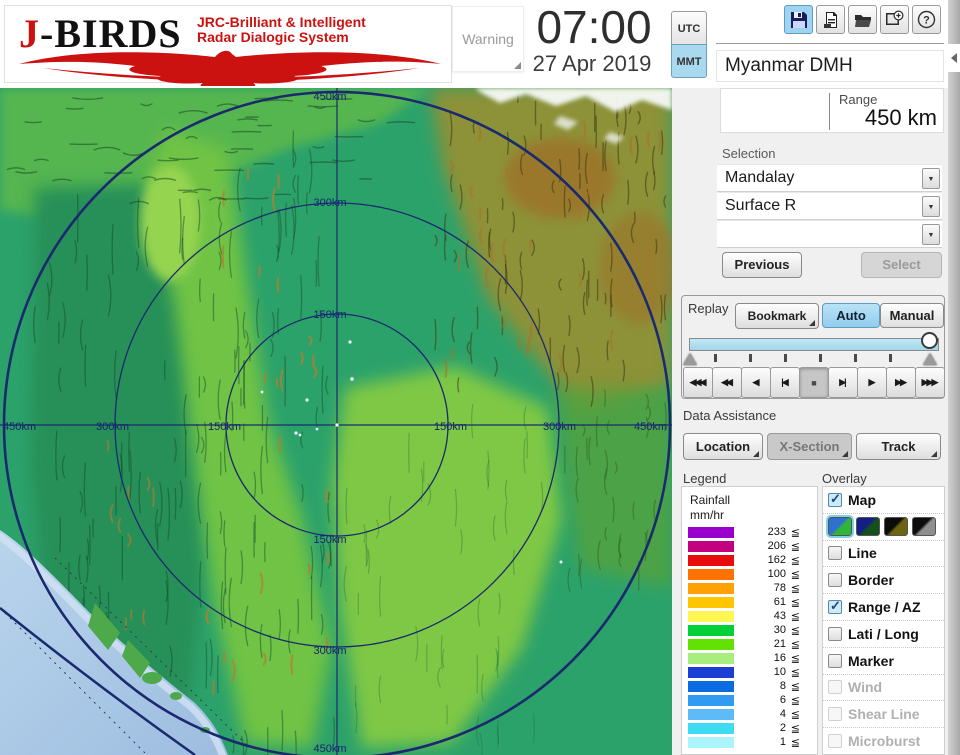 This screenshot has height=755, width=960. Describe the element at coordinates (829, 206) in the screenshot. I see `product-dropdown: Surface R ▼` at that location.